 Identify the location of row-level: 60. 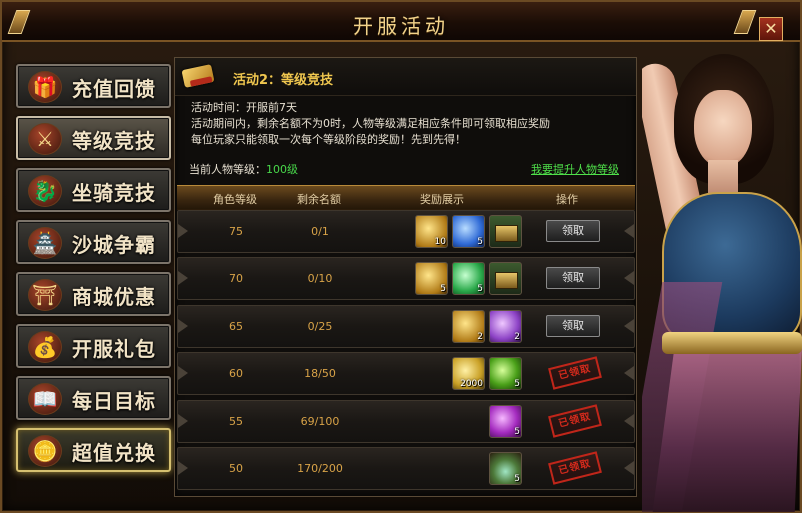
(236, 373).